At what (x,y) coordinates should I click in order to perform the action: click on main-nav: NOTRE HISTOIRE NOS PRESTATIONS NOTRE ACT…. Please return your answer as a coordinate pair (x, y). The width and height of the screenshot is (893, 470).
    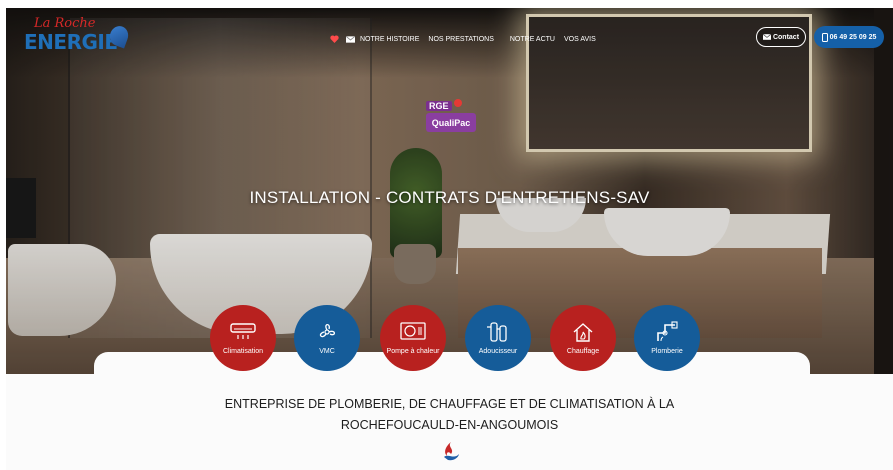
    Looking at the image, I should click on (466, 39).